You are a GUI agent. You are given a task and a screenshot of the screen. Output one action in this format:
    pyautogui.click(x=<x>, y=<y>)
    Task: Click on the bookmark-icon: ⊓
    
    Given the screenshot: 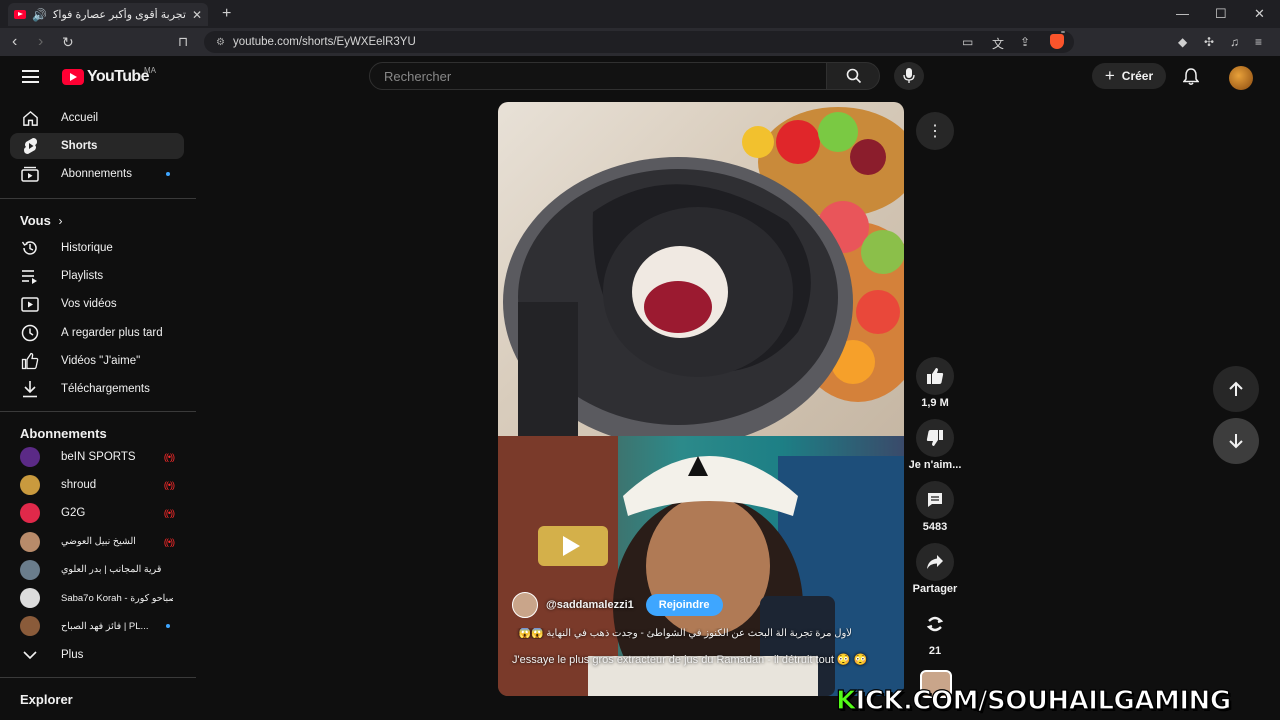 What is the action you would take?
    pyautogui.click(x=183, y=42)
    